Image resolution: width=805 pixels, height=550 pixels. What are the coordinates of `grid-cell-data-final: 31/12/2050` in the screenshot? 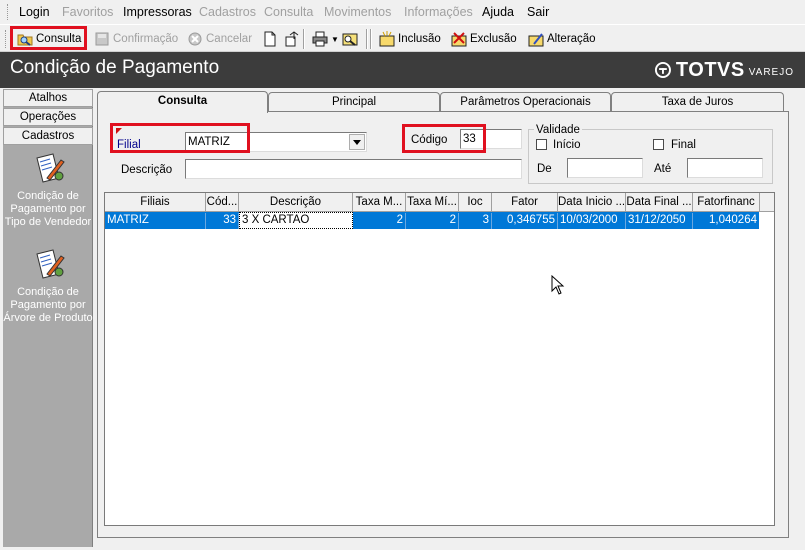 It's located at (659, 221).